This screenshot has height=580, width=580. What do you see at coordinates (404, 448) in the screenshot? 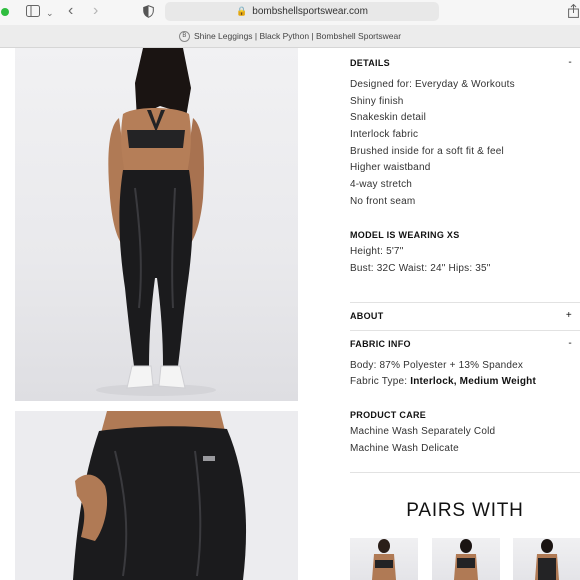
I see `care-item: Machine Wash Delicate` at bounding box center [404, 448].